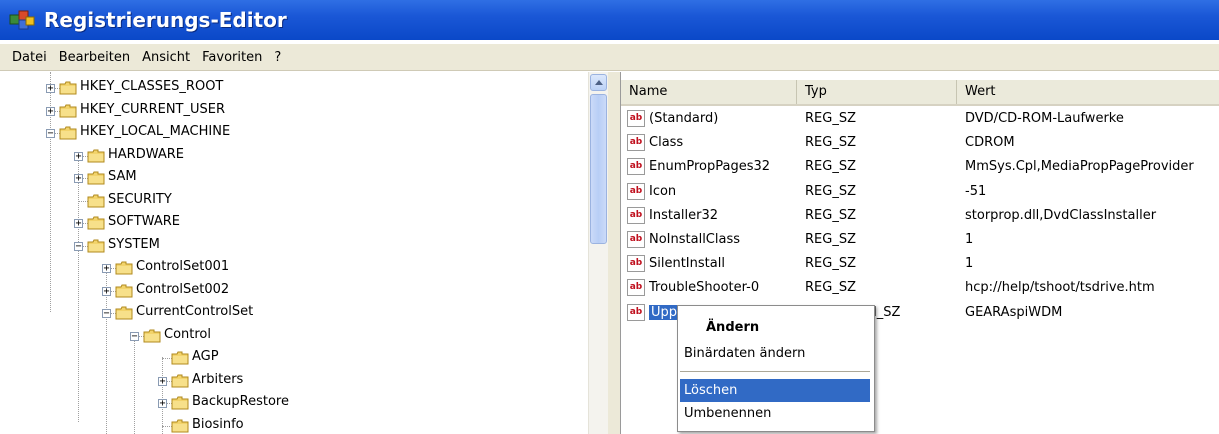 The height and width of the screenshot is (434, 1219). Describe the element at coordinates (598, 253) in the screenshot. I see `tree-scrollbar` at that location.